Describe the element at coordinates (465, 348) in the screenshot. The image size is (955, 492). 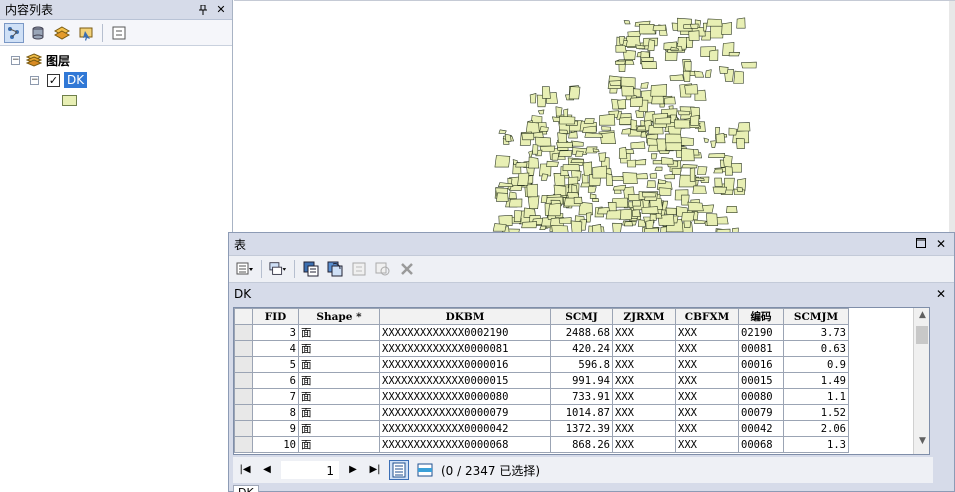
I see `table-cell: XXXXXXXXXXXXX0000081` at that location.